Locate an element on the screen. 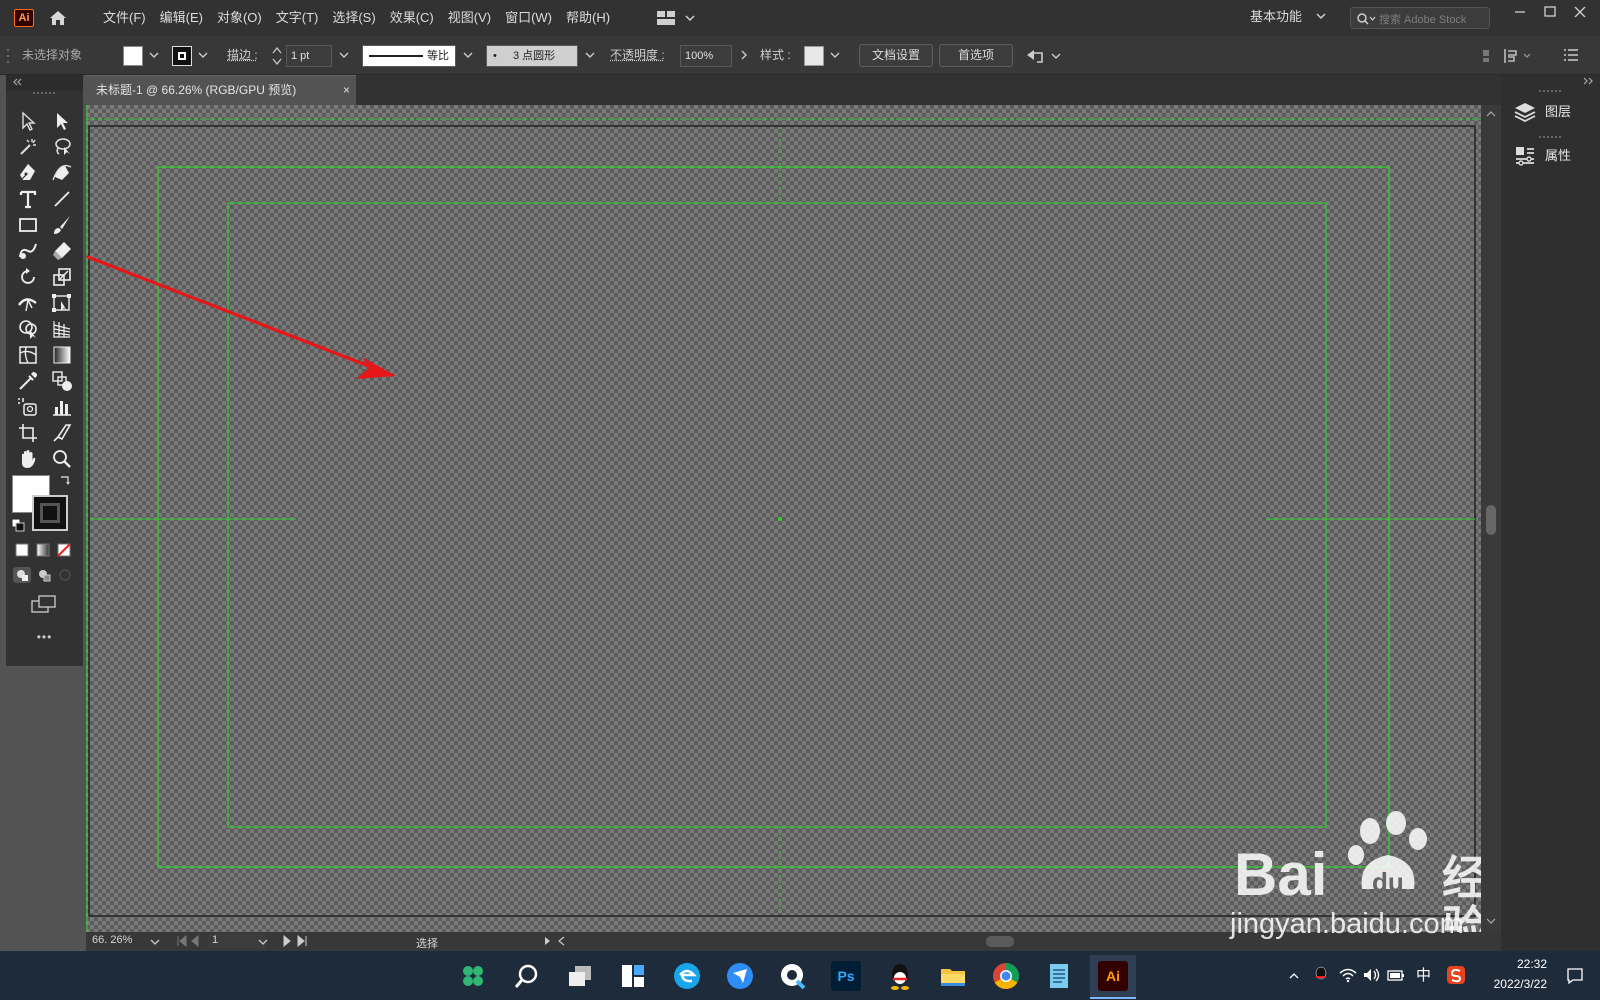 The height and width of the screenshot is (1000, 1600). selection-tool-icon is located at coordinates (28, 121).